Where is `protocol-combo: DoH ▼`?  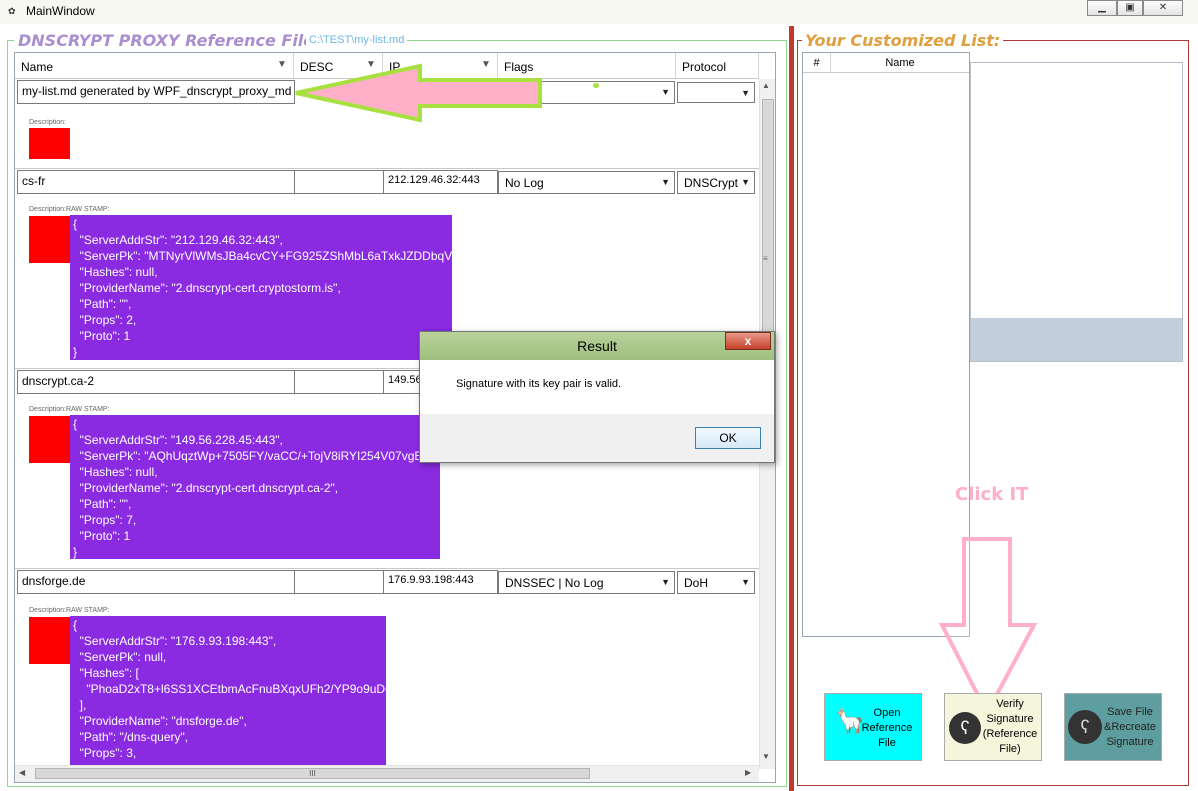 protocol-combo: DoH ▼ is located at coordinates (716, 582).